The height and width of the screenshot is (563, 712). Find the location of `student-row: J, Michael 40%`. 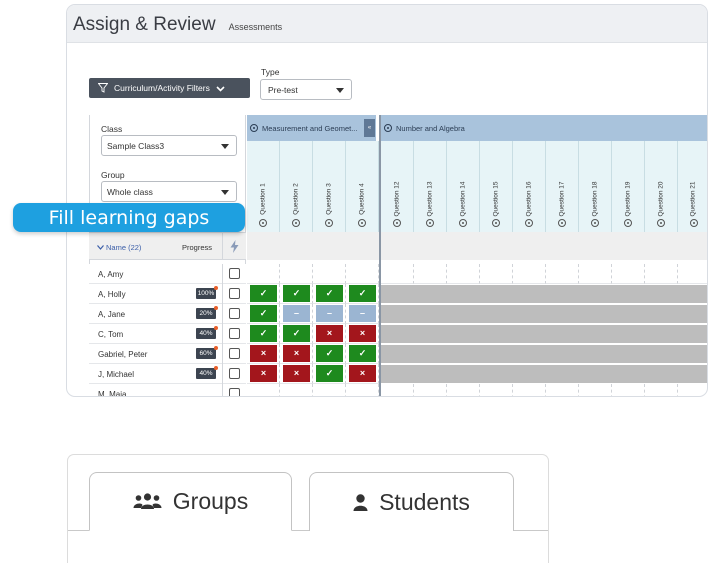

student-row: J, Michael 40% is located at coordinates (167, 374).